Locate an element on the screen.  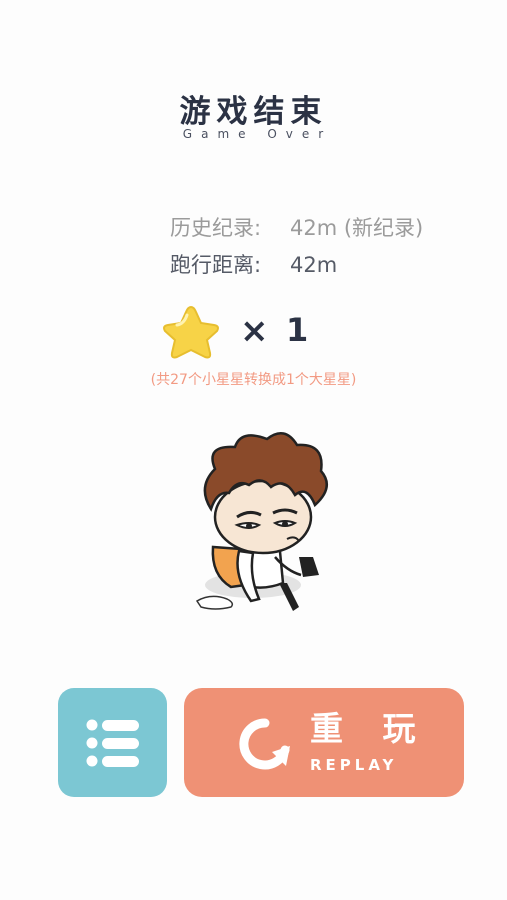
replay-label: 重 玩 is located at coordinates (370, 728).